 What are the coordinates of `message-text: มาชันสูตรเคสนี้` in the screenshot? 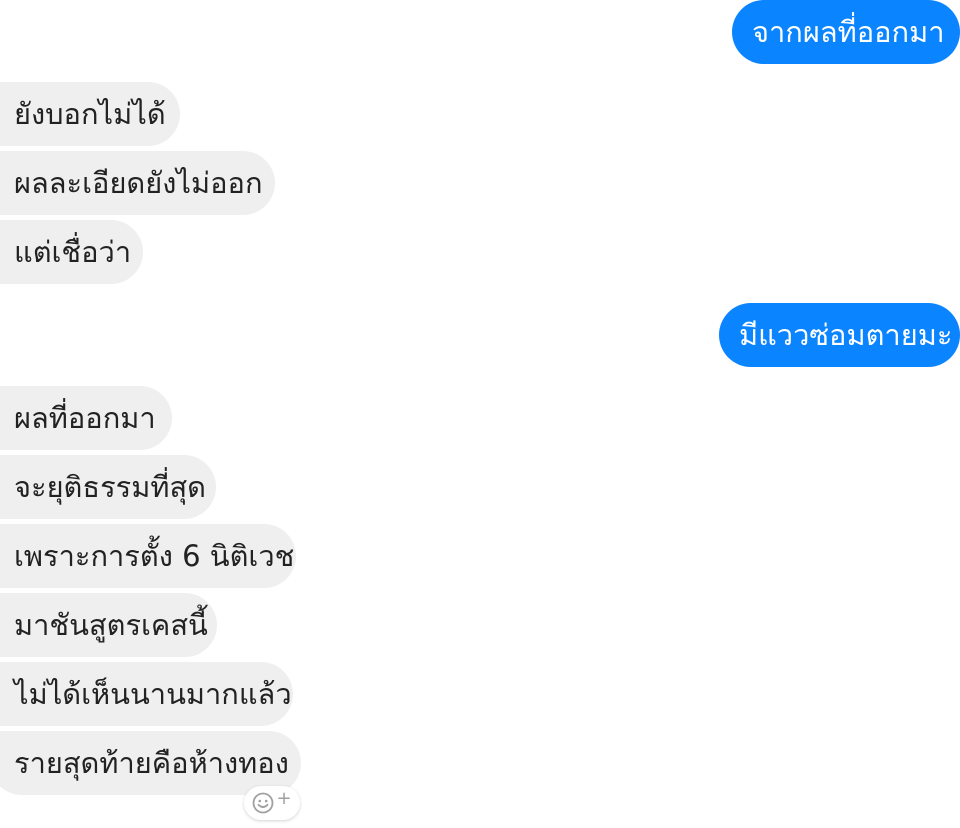 It's located at (111, 624).